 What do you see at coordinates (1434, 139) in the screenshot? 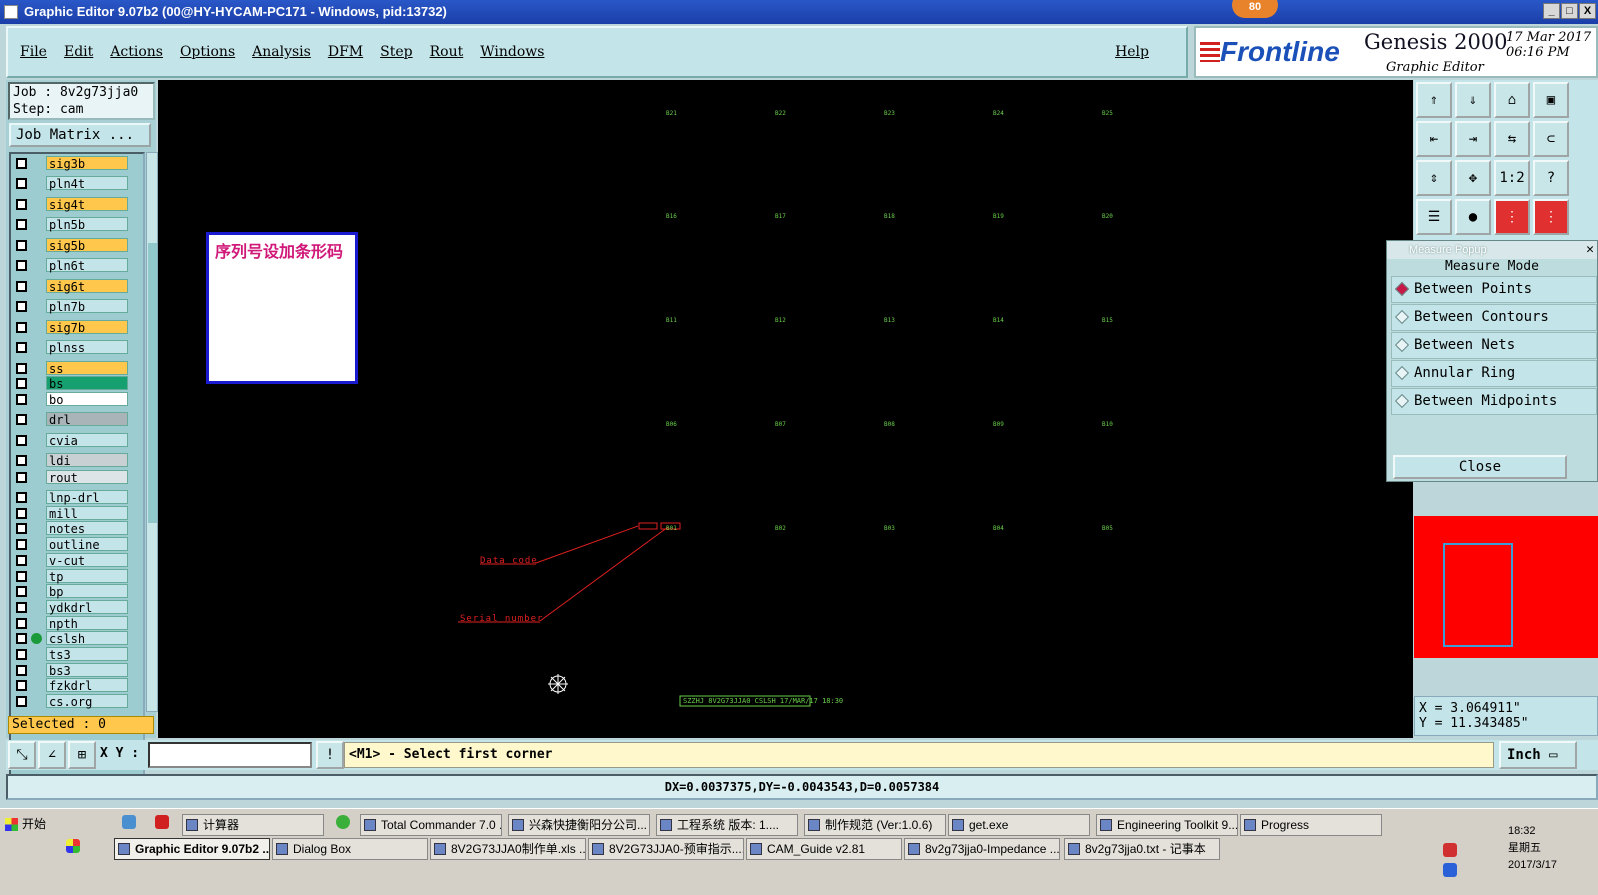
I see `pan-left-icon: ⇤` at bounding box center [1434, 139].